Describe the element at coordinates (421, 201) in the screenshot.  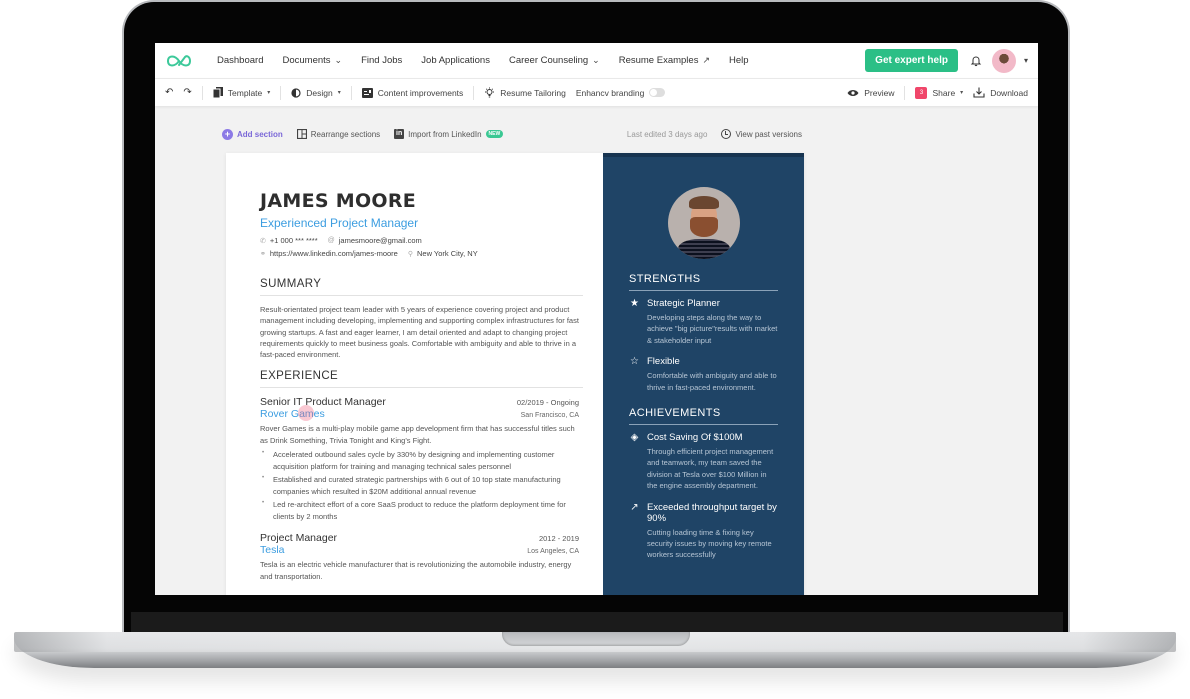
I see `resume-name: JAMES MOORE` at that location.